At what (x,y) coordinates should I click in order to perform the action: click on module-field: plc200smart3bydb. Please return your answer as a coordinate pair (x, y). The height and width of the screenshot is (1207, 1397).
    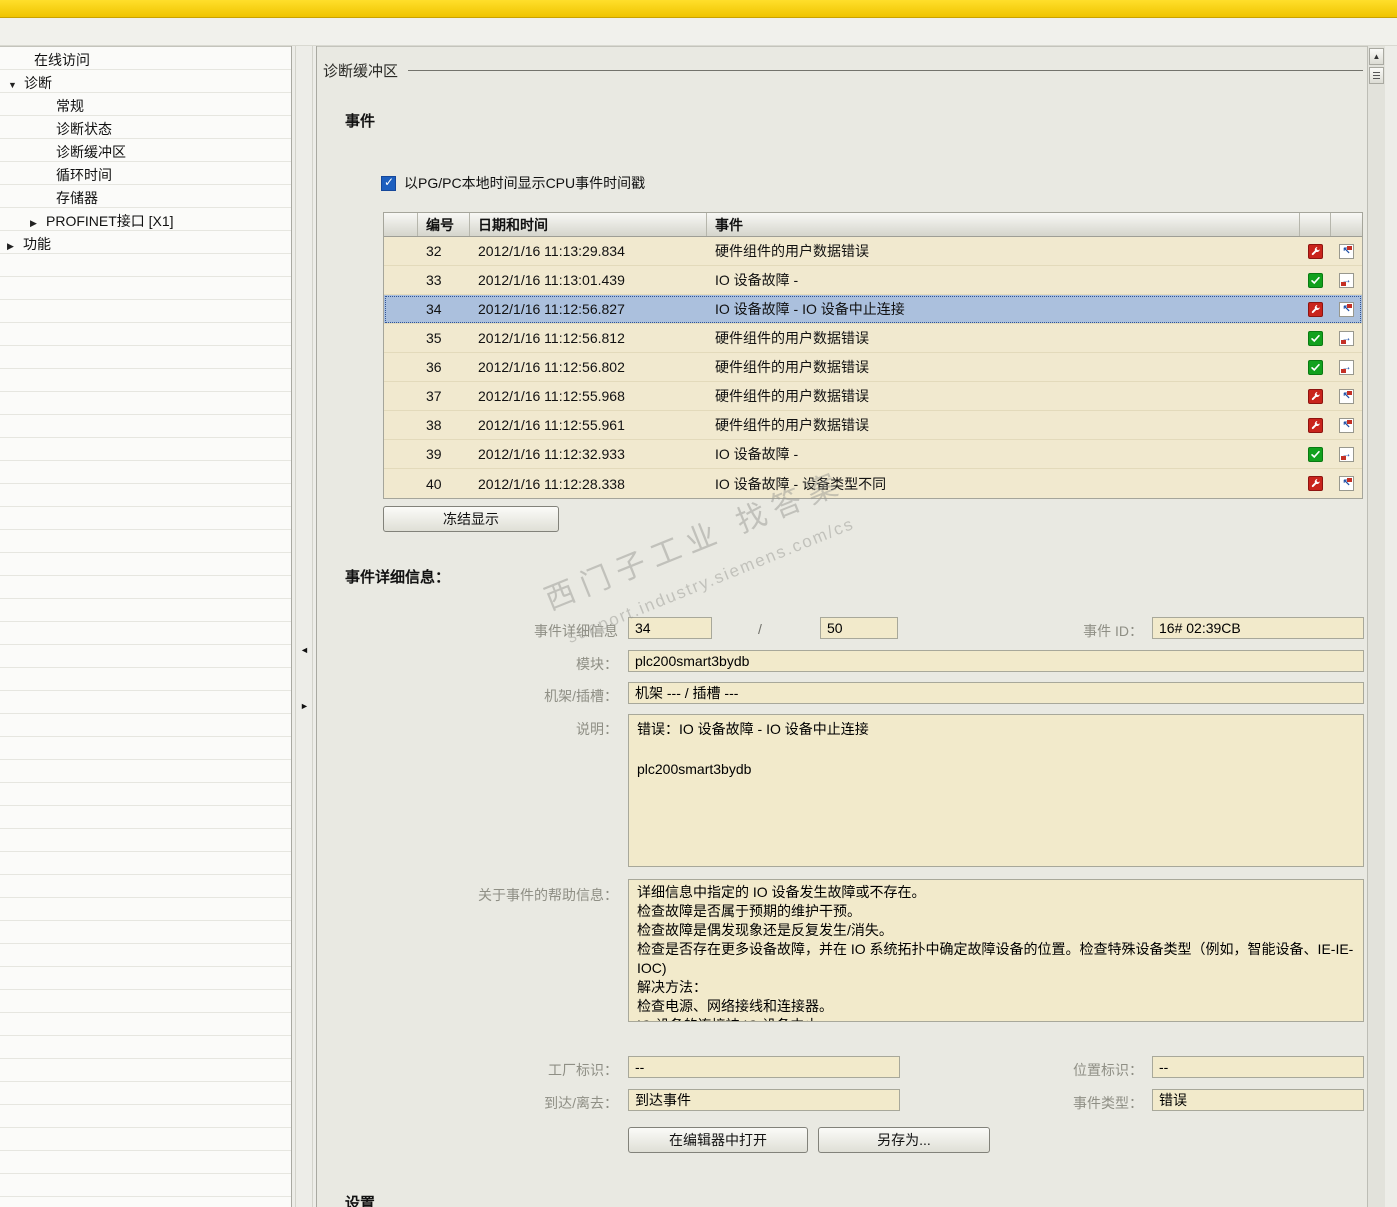
    Looking at the image, I should click on (996, 661).